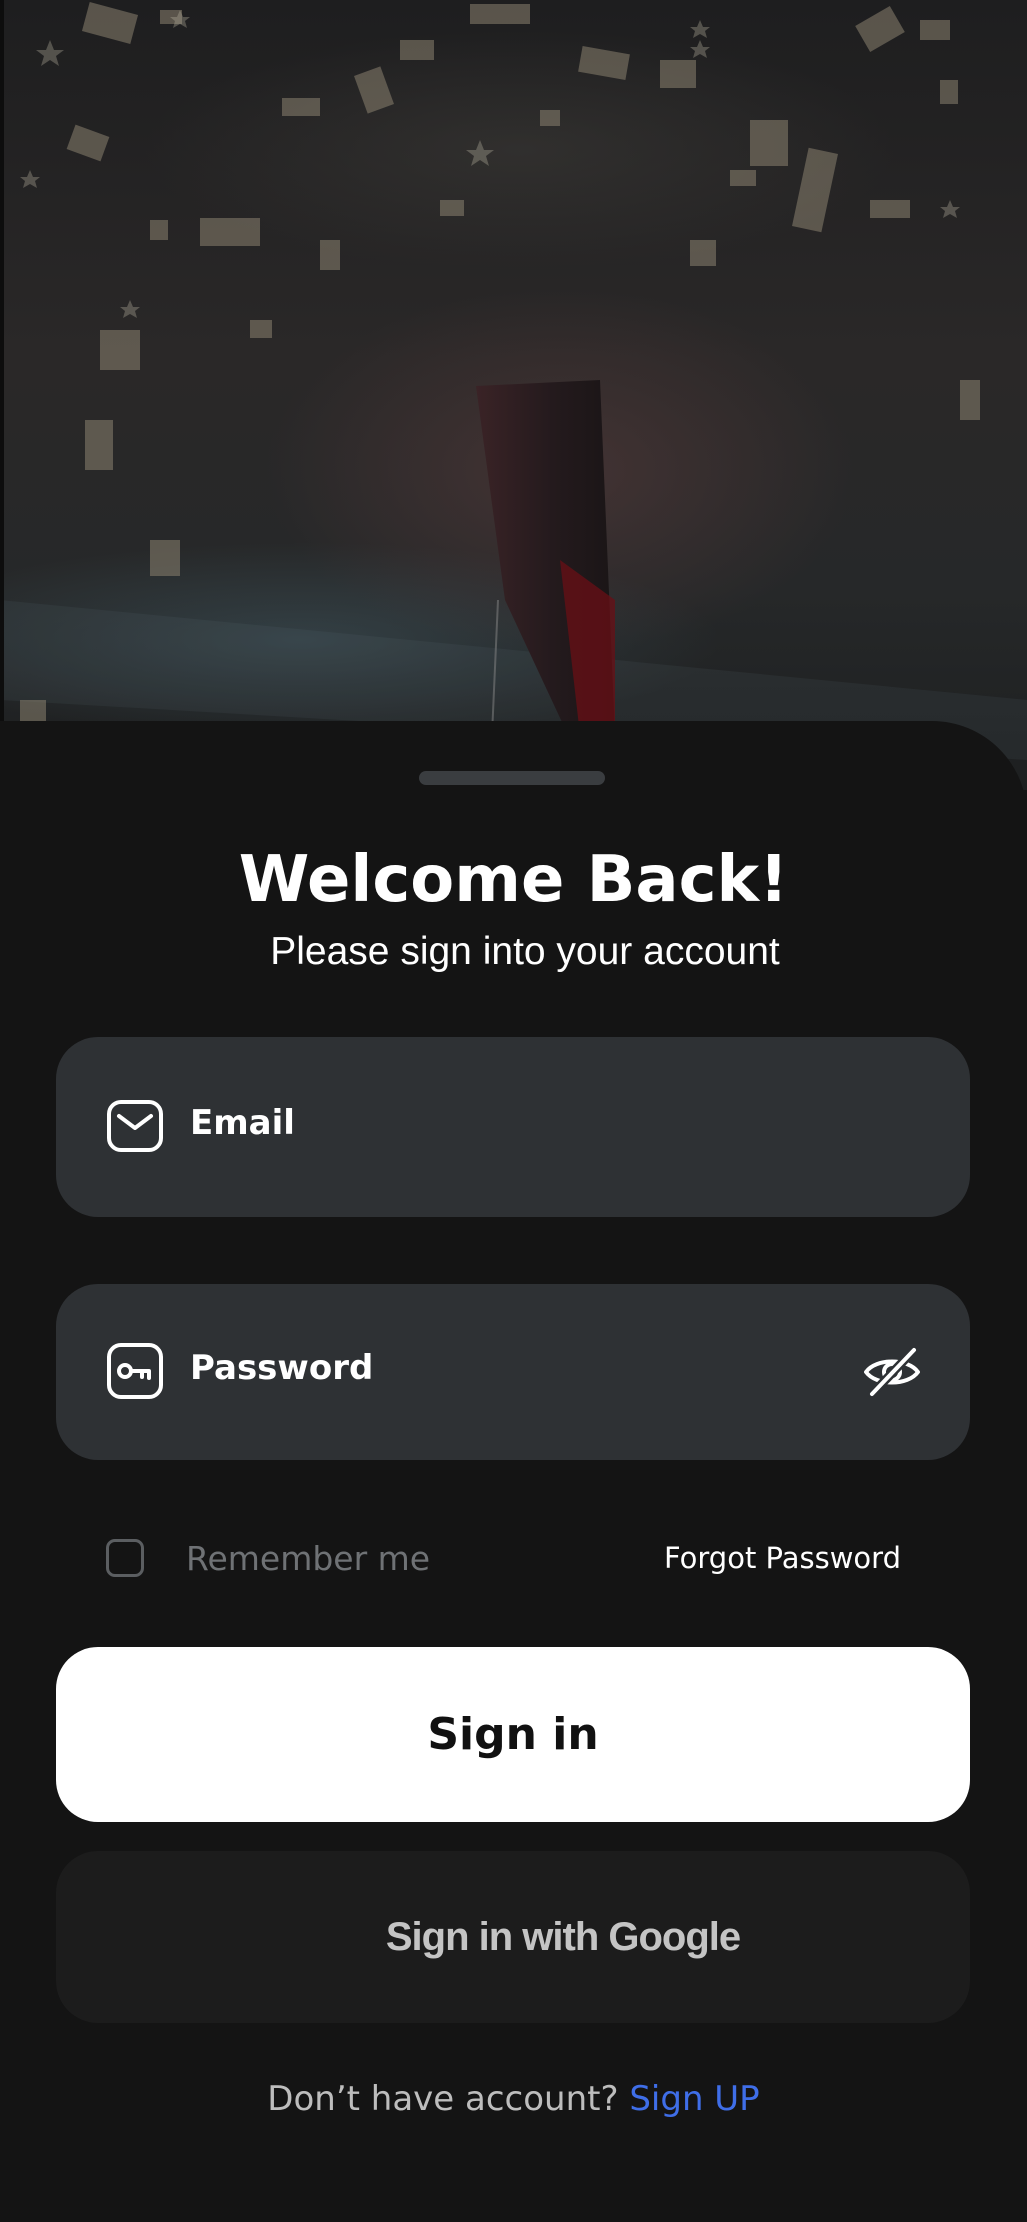 The height and width of the screenshot is (2222, 1027). I want to click on signup-prompt-text: Don’t have account?, so click(443, 2099).